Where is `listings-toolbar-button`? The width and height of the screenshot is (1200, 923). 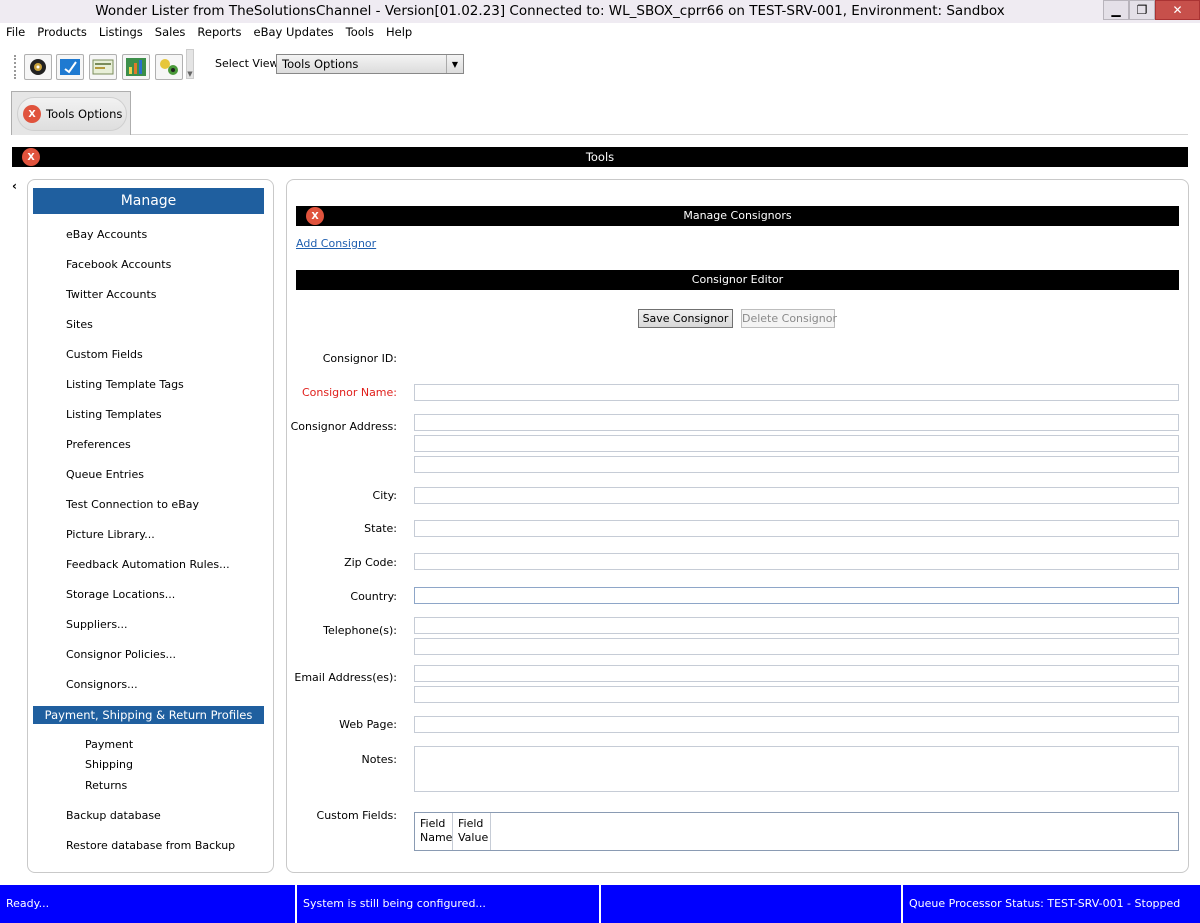 listings-toolbar-button is located at coordinates (70, 67).